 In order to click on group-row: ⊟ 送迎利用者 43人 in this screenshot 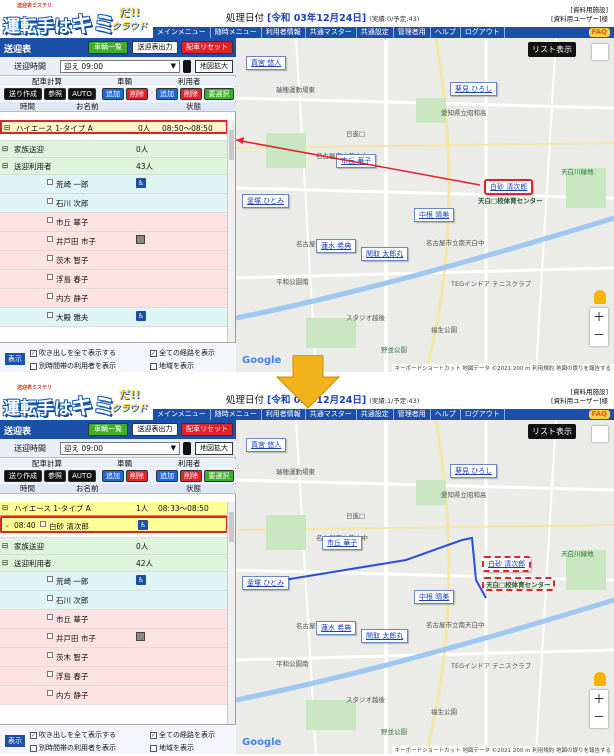, I will do `click(114, 166)`.